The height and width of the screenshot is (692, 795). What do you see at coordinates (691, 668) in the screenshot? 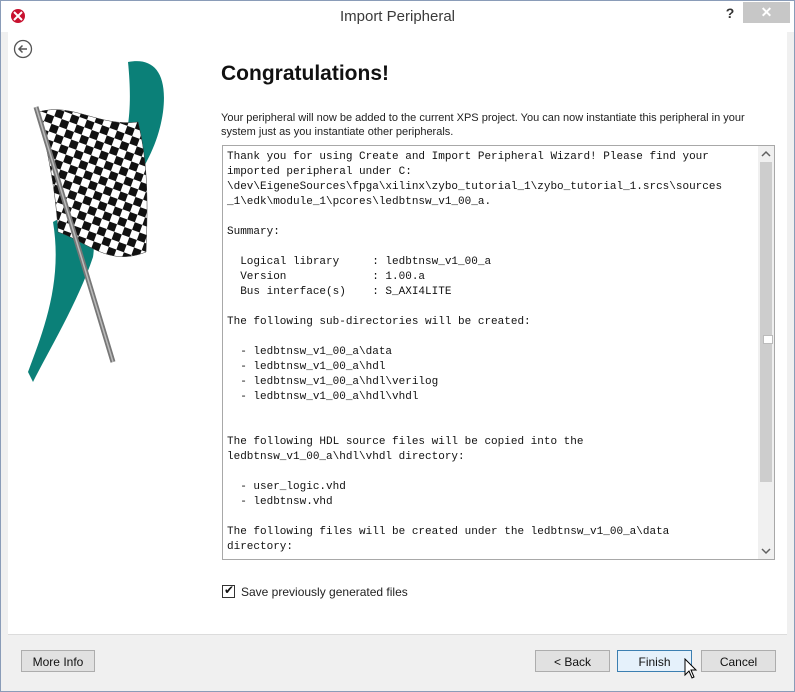
I see `mouse-pointer-icon` at bounding box center [691, 668].